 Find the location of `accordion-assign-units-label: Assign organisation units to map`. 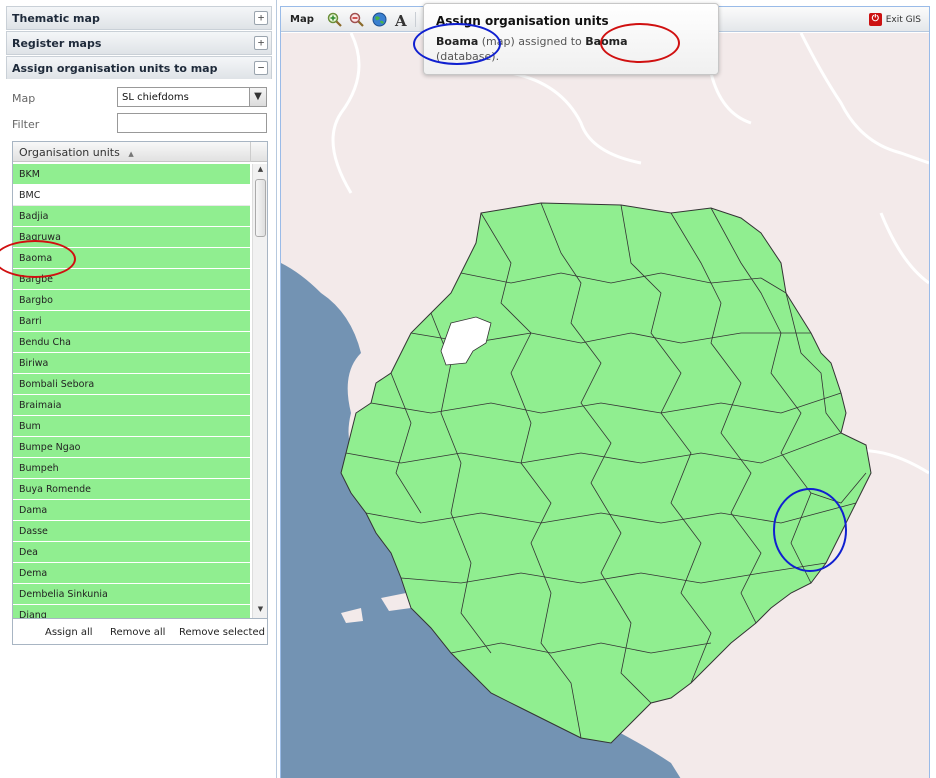

accordion-assign-units-label: Assign organisation units to map is located at coordinates (115, 68).